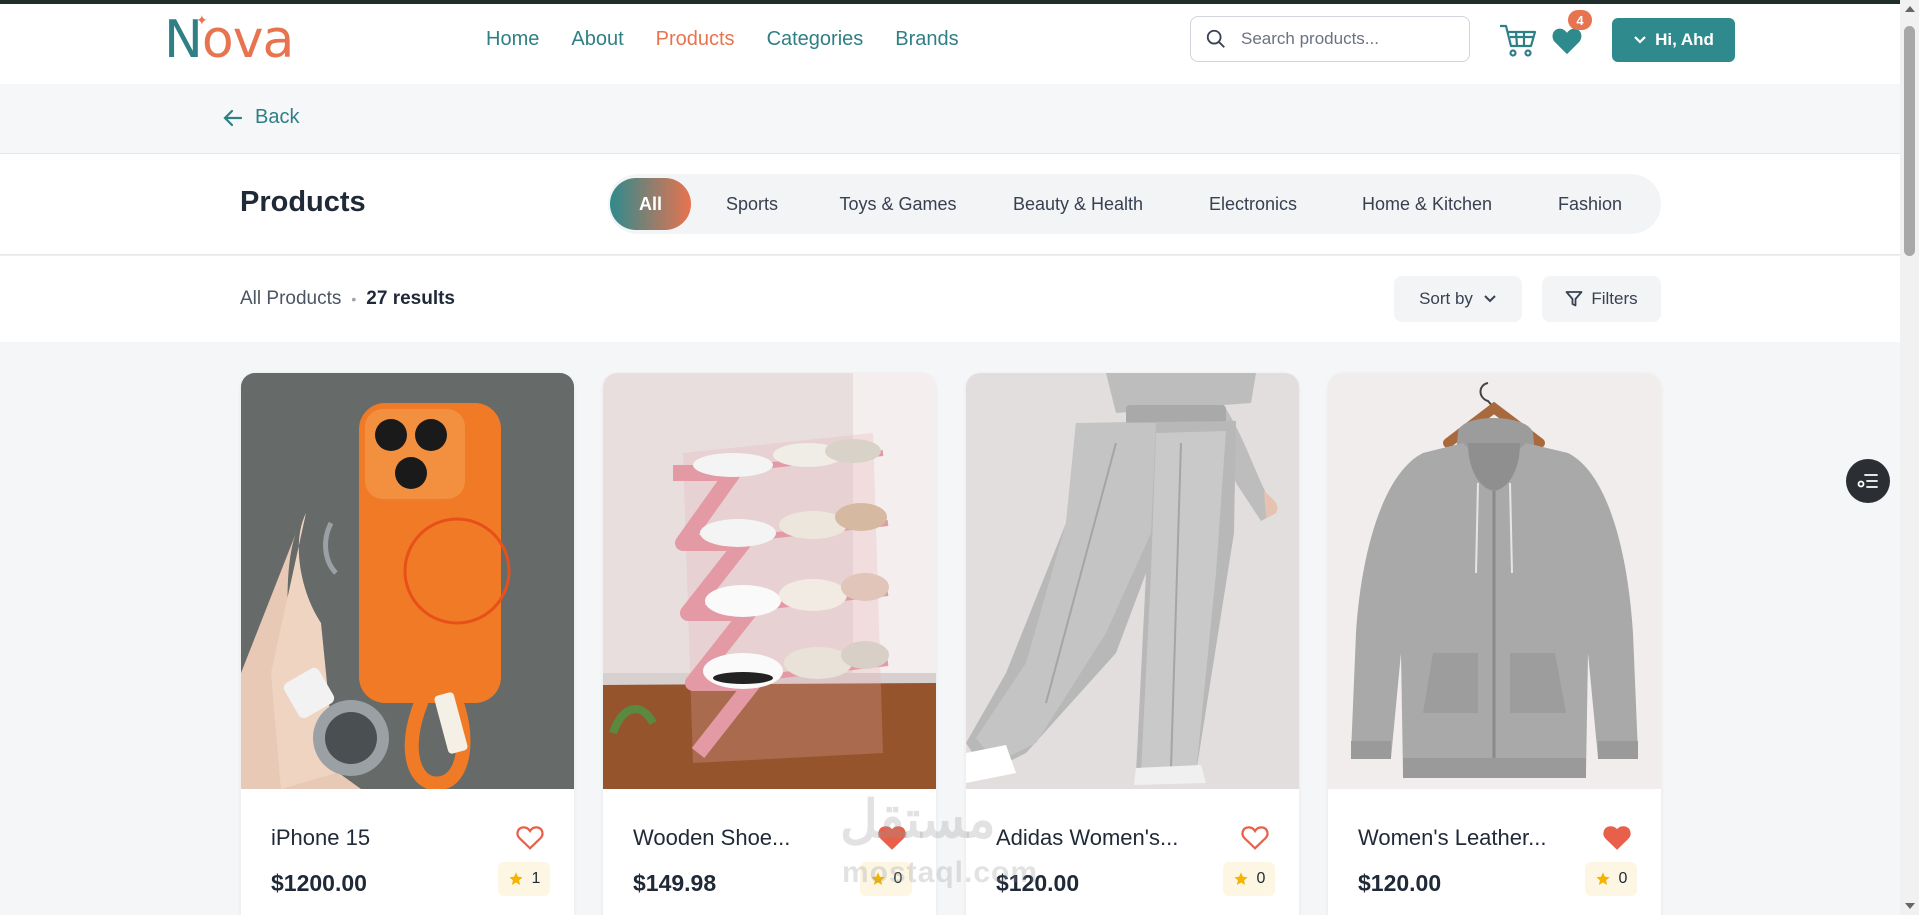 Image resolution: width=1919 pixels, height=915 pixels. Describe the element at coordinates (303, 202) in the screenshot. I see `page-title: Products` at that location.